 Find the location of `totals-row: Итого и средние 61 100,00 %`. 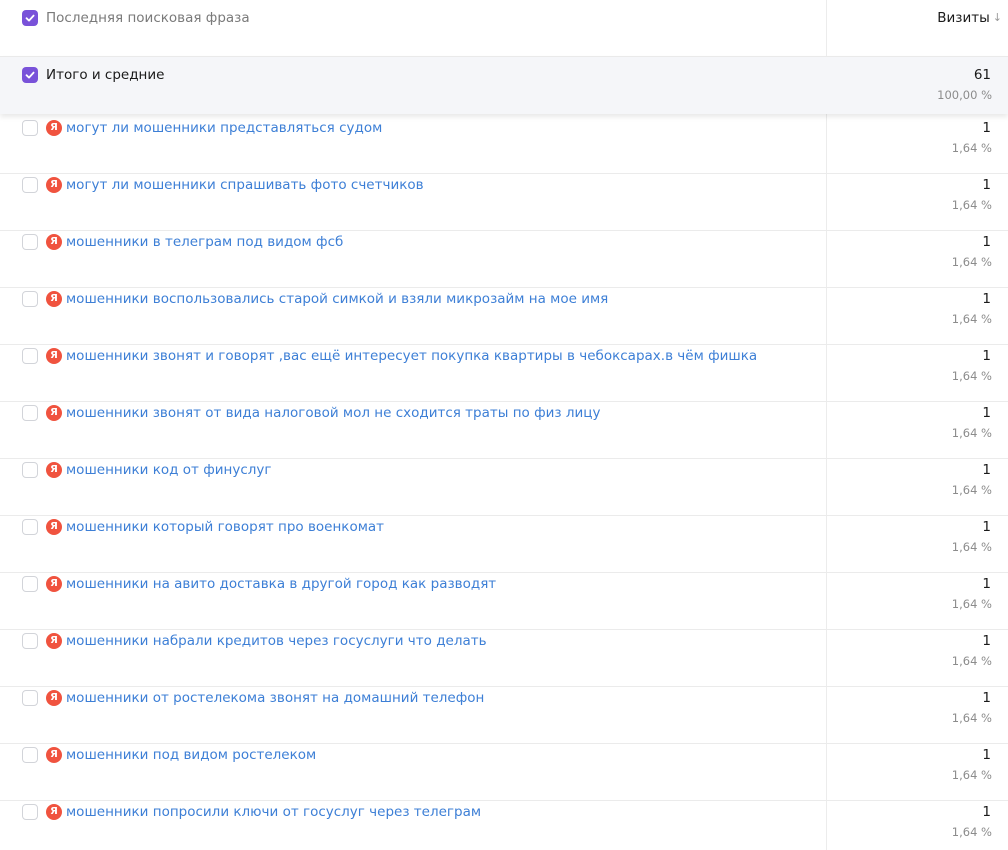

totals-row: Итого и средние 61 100,00 % is located at coordinates (504, 85).